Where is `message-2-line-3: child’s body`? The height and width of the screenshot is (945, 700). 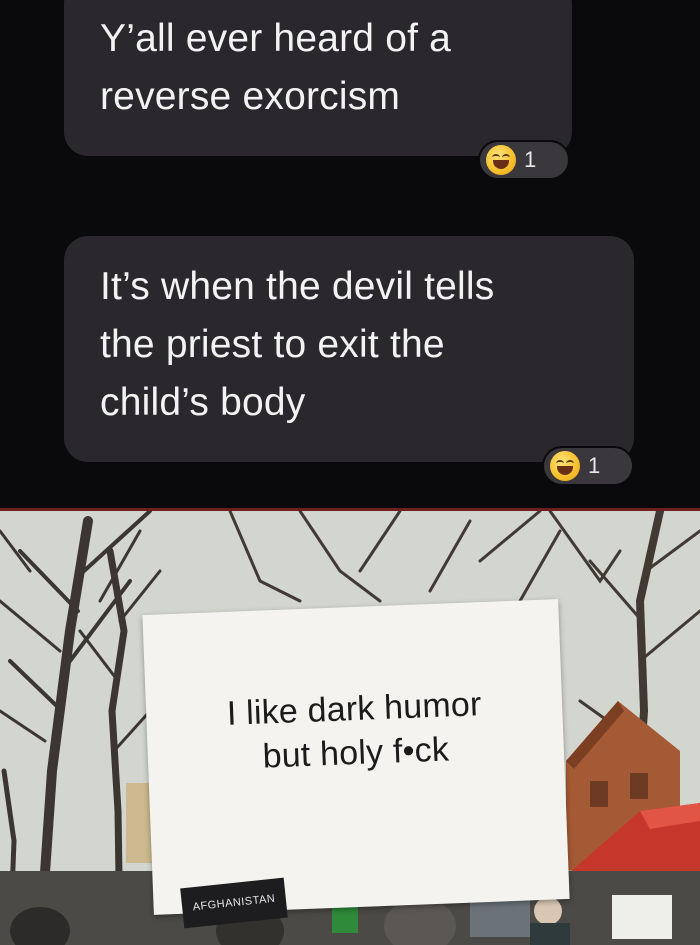 message-2-line-3: child’s body is located at coordinates (203, 402).